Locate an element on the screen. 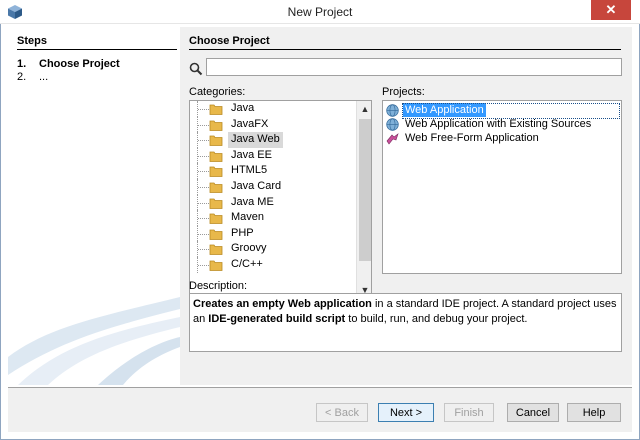  tree-item-label: PHP is located at coordinates (242, 232).